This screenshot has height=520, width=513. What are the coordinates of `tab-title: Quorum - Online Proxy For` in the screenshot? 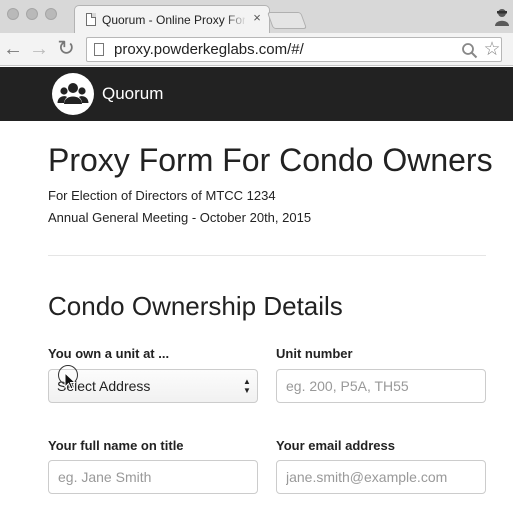 It's located at (173, 20).